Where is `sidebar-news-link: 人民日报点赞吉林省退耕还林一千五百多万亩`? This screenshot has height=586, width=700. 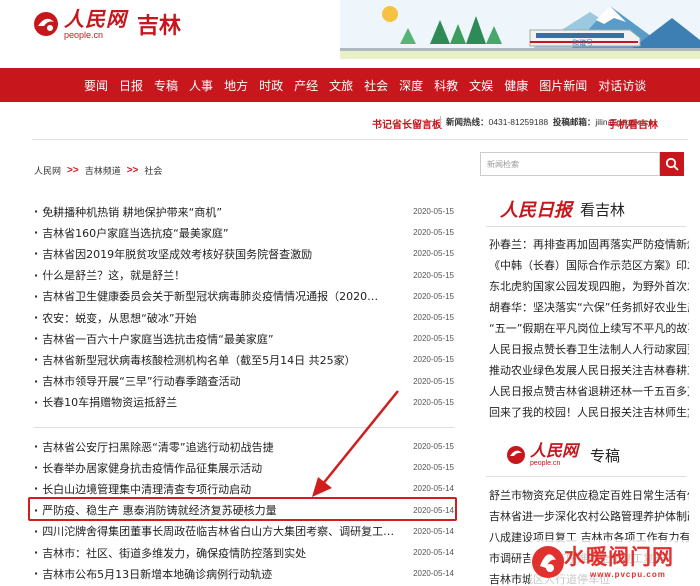
sidebar-news-link: 人民日报点赞吉林省退耕还林一千五百多万亩 is located at coordinates (589, 391).